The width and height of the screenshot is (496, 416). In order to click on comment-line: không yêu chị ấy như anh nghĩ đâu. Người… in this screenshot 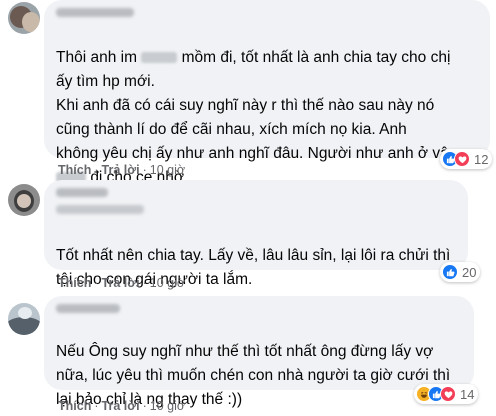, I will do `click(256, 153)`.